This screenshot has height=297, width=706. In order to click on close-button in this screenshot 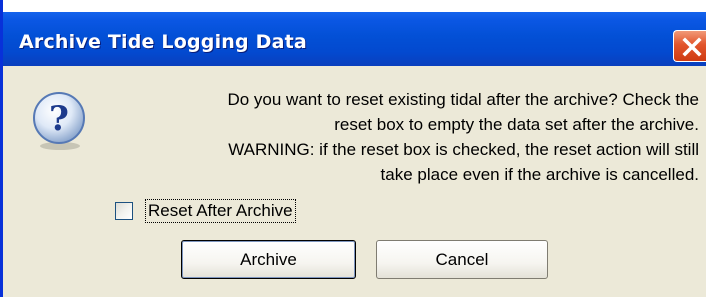, I will do `click(689, 46)`.